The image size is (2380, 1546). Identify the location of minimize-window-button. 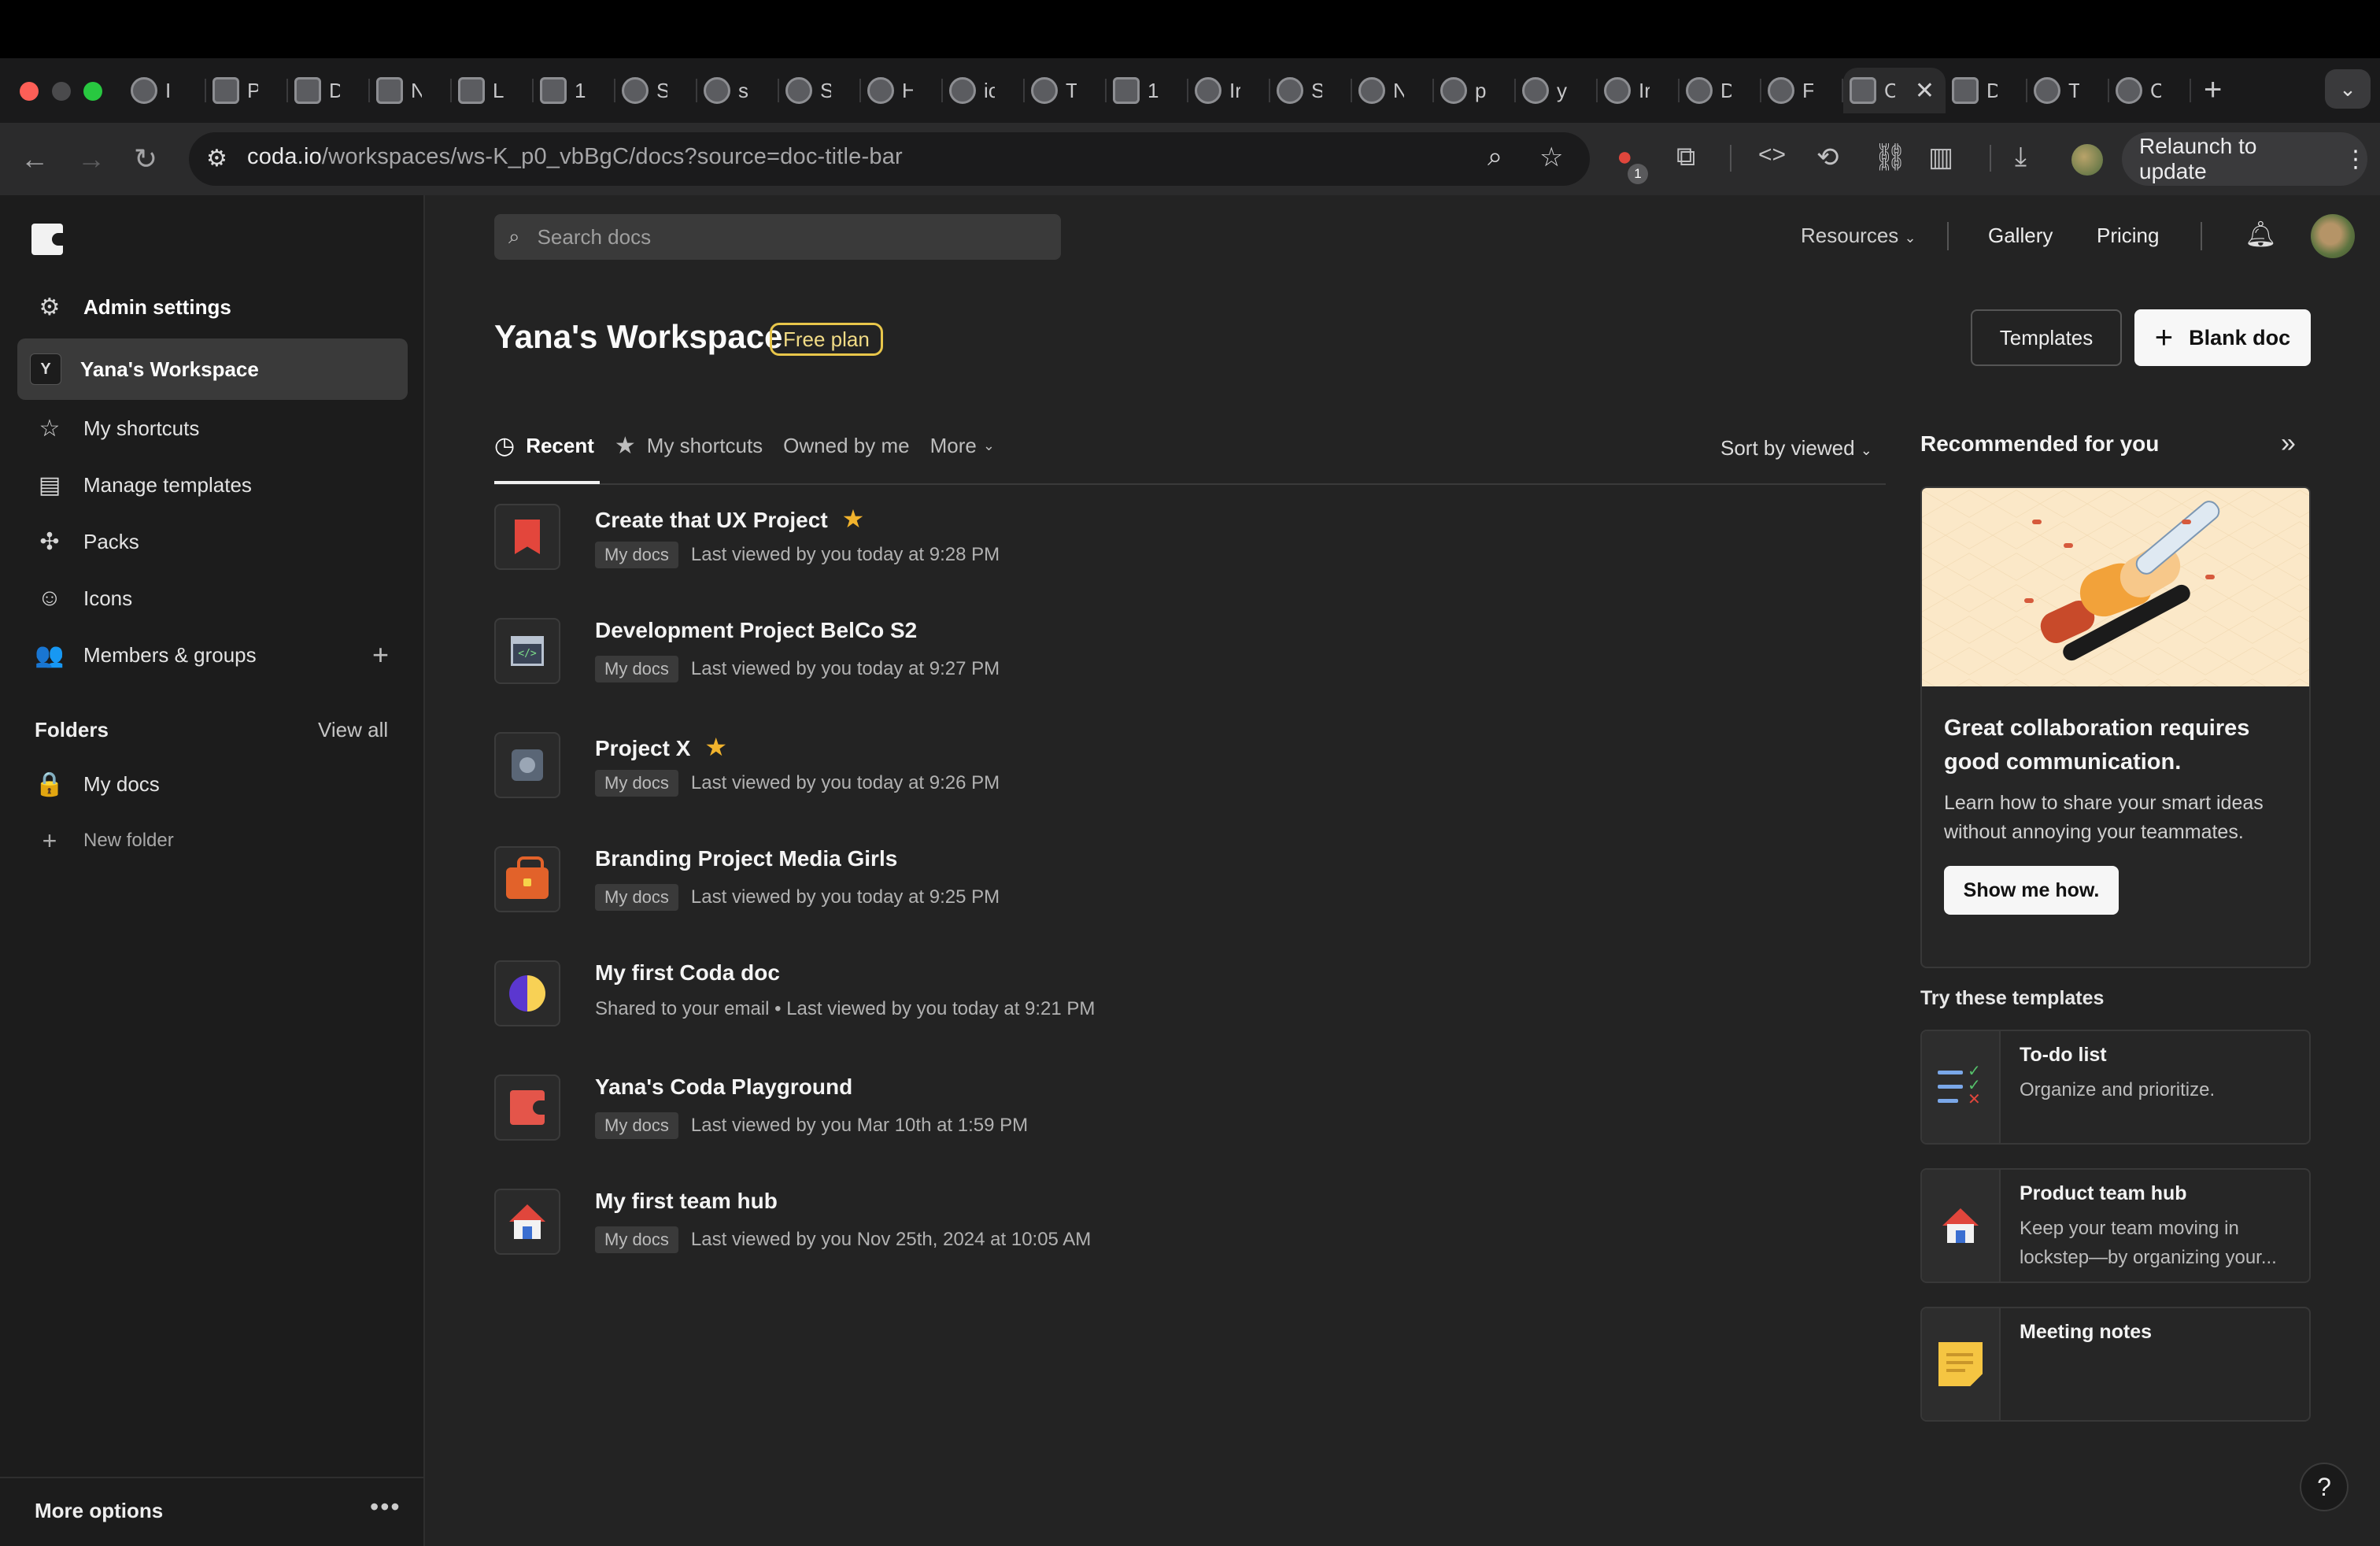
(62, 91).